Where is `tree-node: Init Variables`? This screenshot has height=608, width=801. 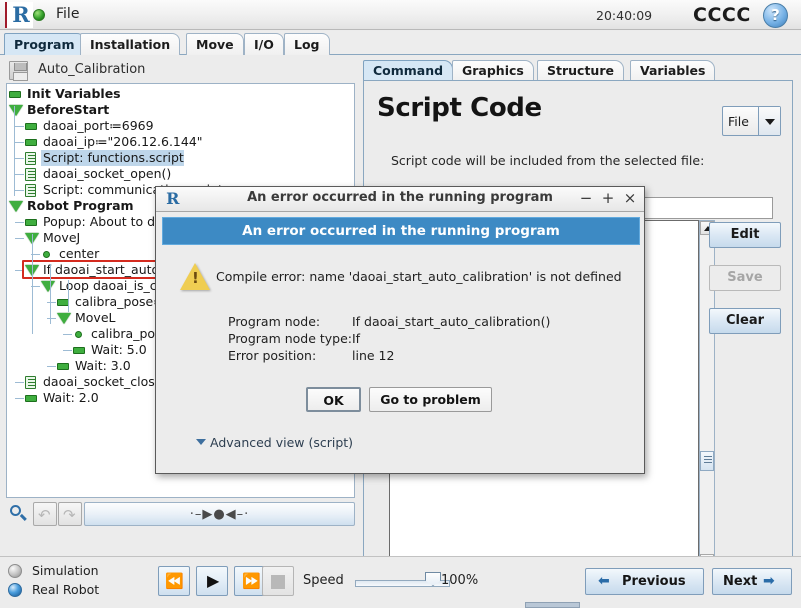 tree-node: Init Variables is located at coordinates (65, 94).